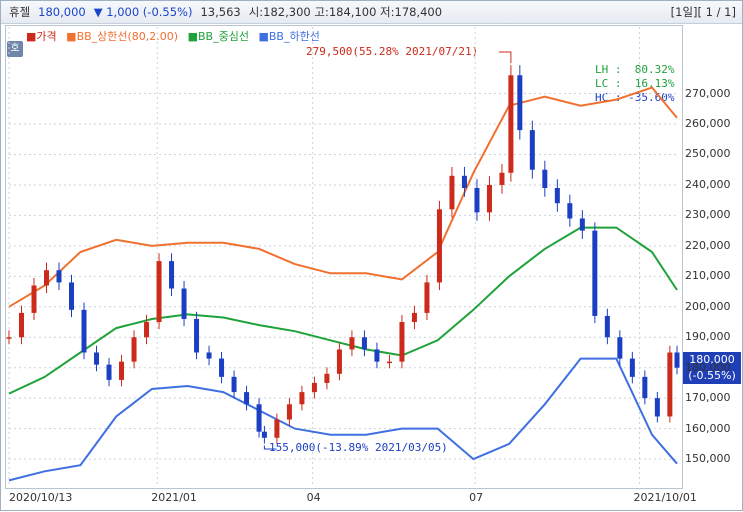 Image resolution: width=743 pixels, height=512 pixels. What do you see at coordinates (505, 57) in the screenshot?
I see `high-marker-line` at bounding box center [505, 57].